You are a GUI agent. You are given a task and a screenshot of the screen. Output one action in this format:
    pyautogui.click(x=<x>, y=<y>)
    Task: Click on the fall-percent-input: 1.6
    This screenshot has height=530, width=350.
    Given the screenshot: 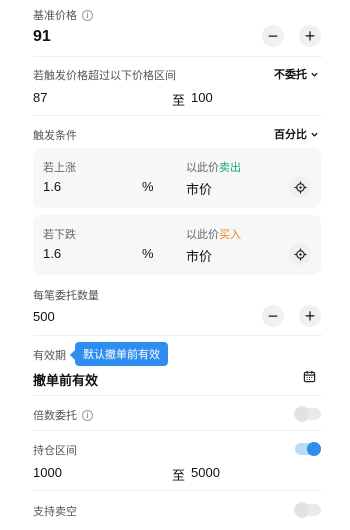 What is the action you would take?
    pyautogui.click(x=52, y=253)
    